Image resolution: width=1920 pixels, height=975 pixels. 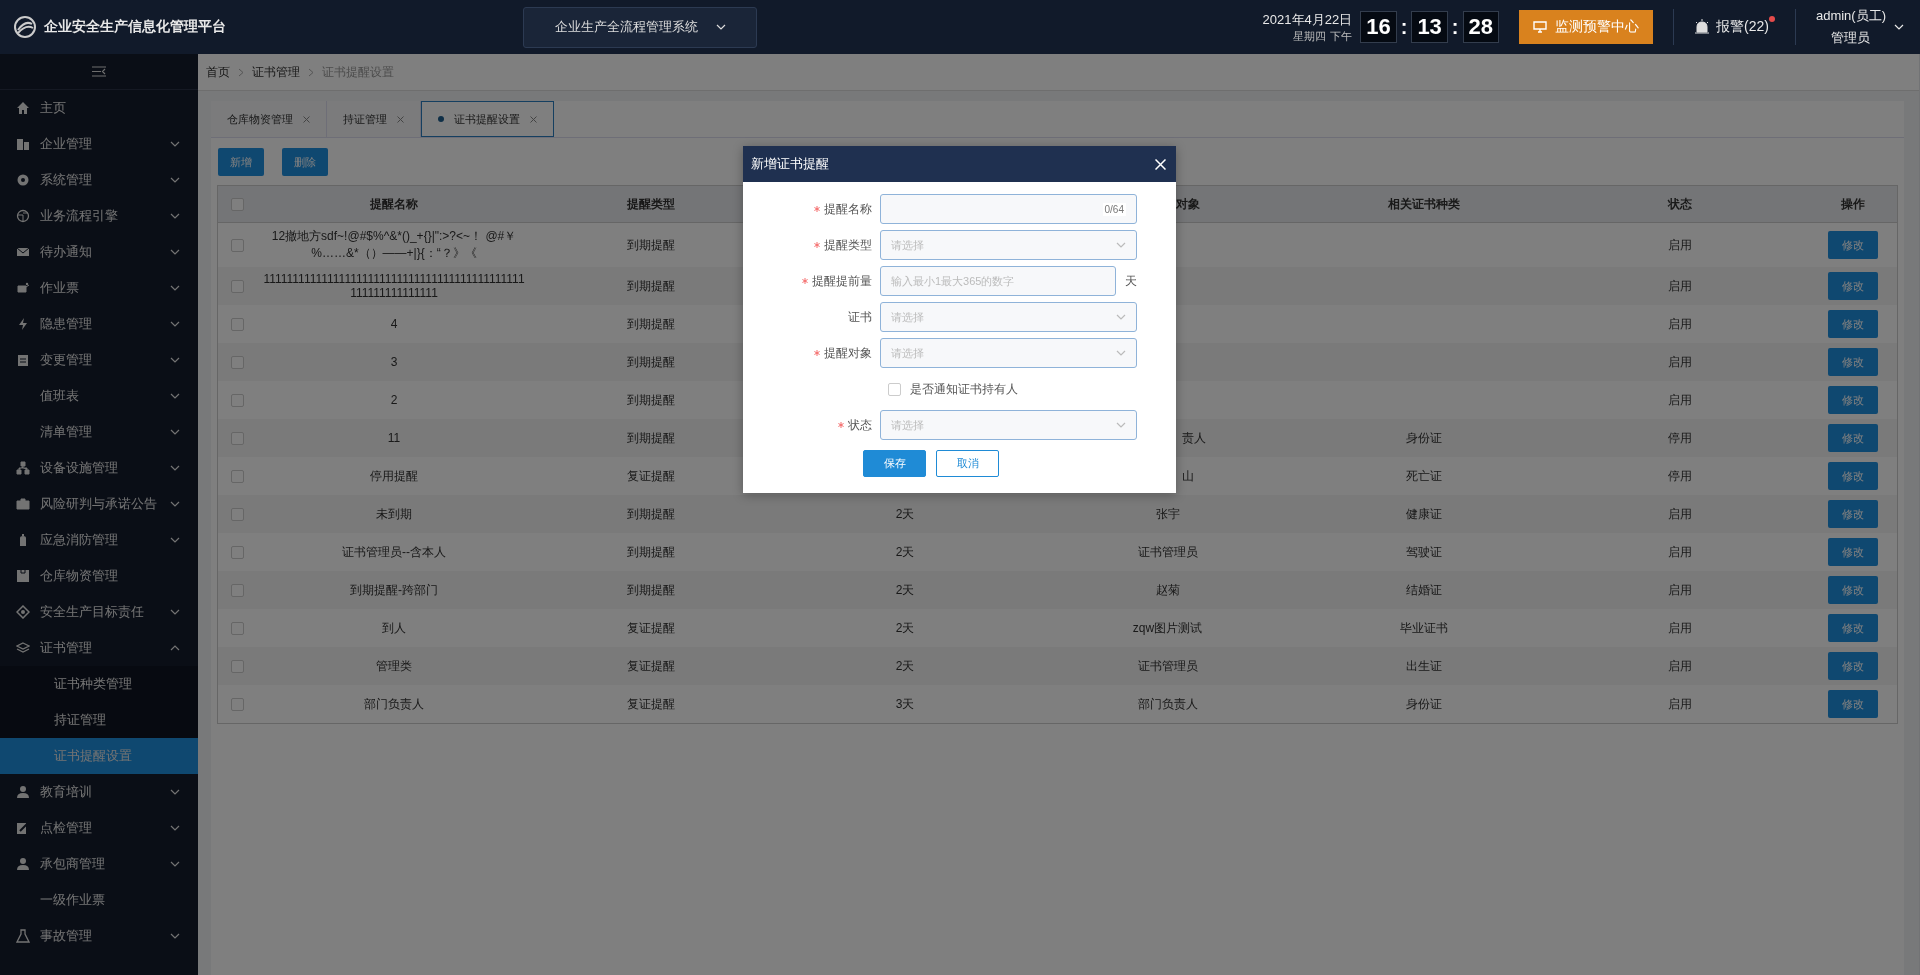 I want to click on sidebar-item: 证书管理, so click(x=99, y=648).